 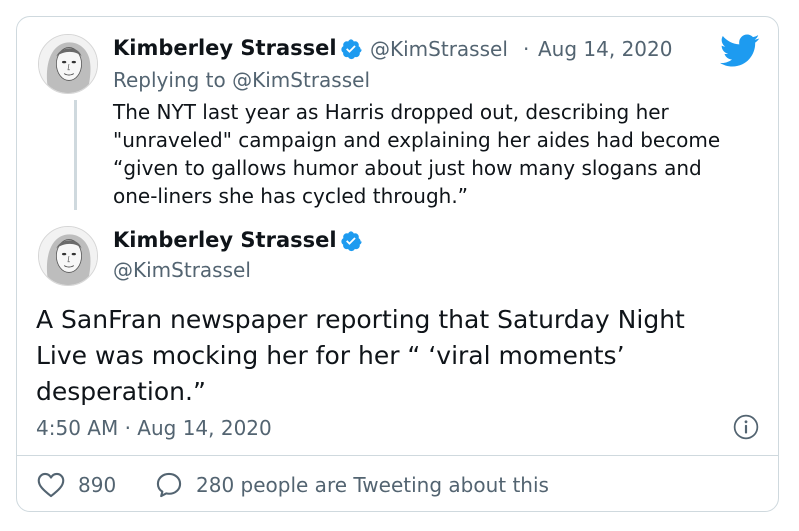 I want to click on speech-bubble-icon, so click(x=169, y=485).